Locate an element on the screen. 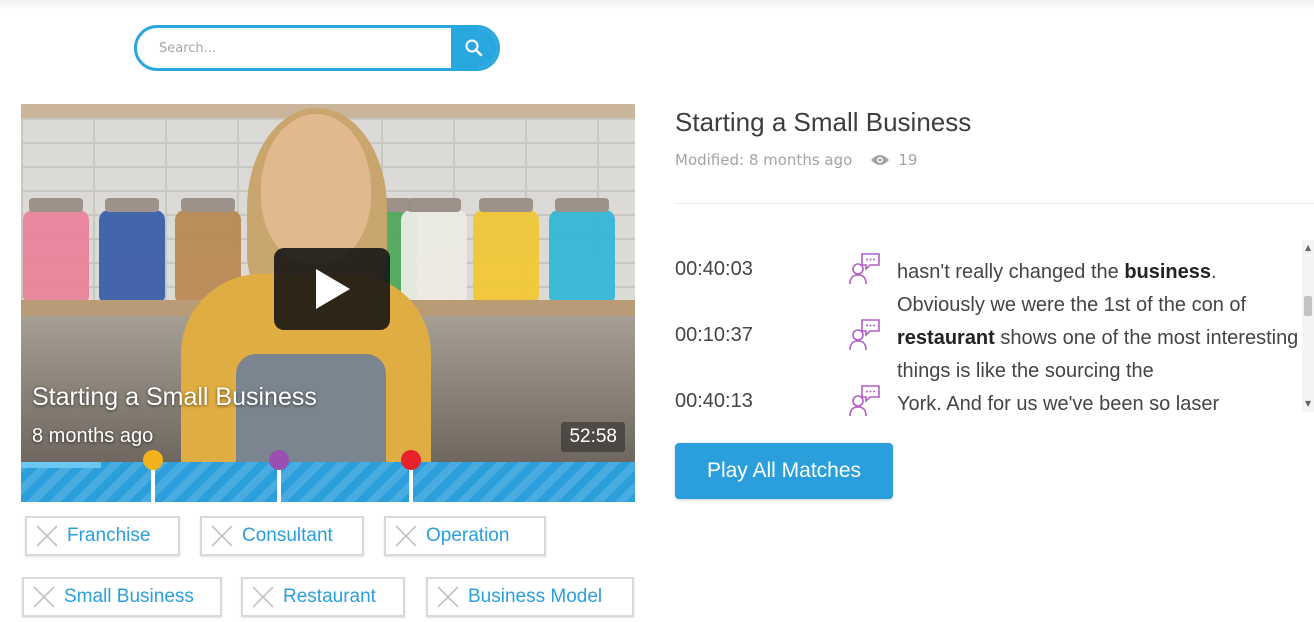 This screenshot has width=1314, height=622. tag-business-model: Business Model is located at coordinates (530, 597).